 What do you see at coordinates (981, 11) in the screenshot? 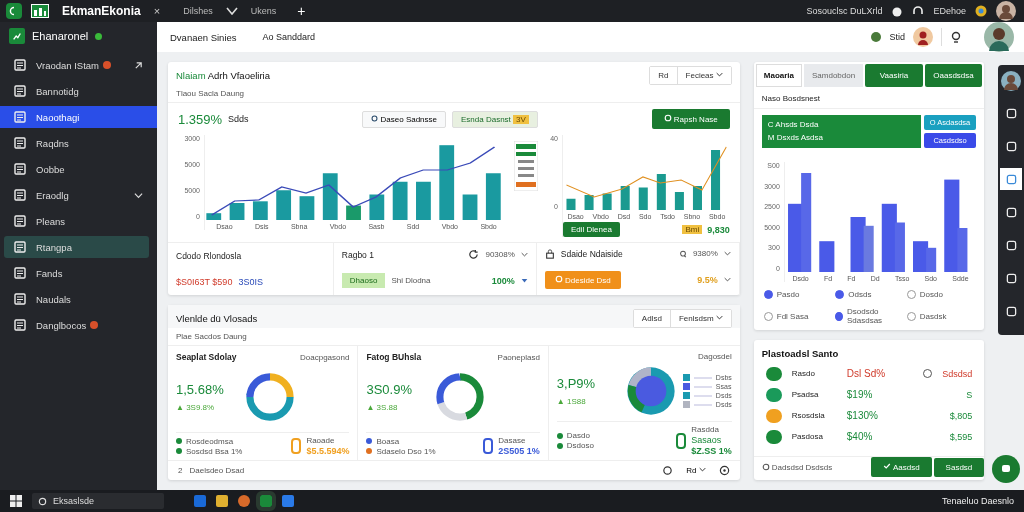
I see `browser-icon` at bounding box center [981, 11].